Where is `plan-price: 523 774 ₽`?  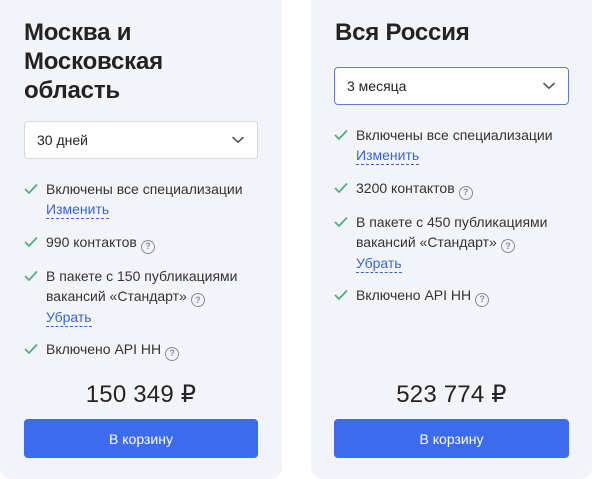 plan-price: 523 774 ₽ is located at coordinates (451, 394).